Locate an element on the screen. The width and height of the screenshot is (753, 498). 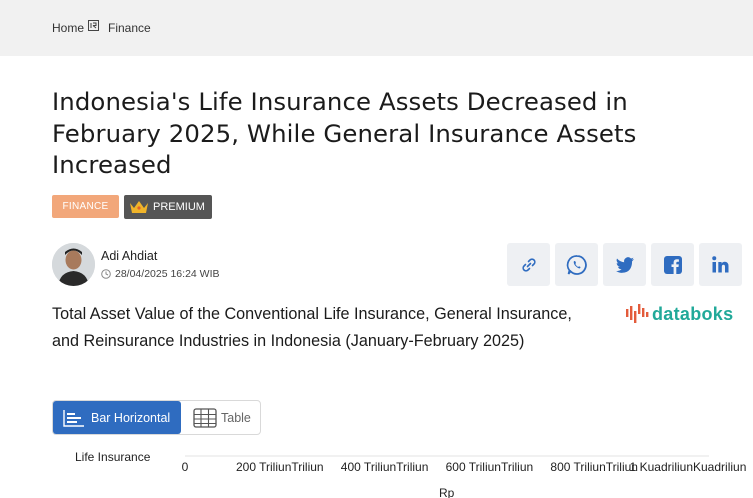
breadcrumb: Home Finance is located at coordinates (101, 27).